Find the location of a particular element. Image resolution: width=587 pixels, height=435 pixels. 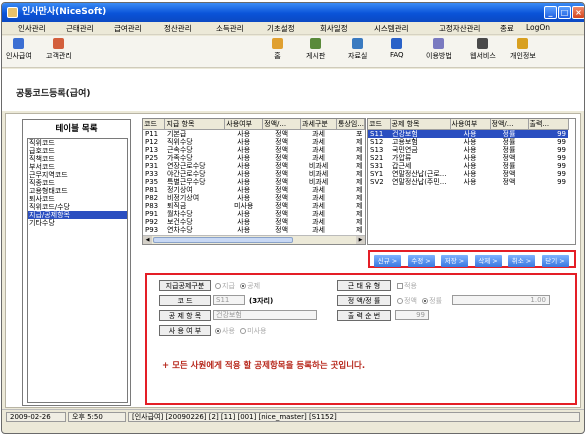

minimize-button: _ is located at coordinates (550, 12).